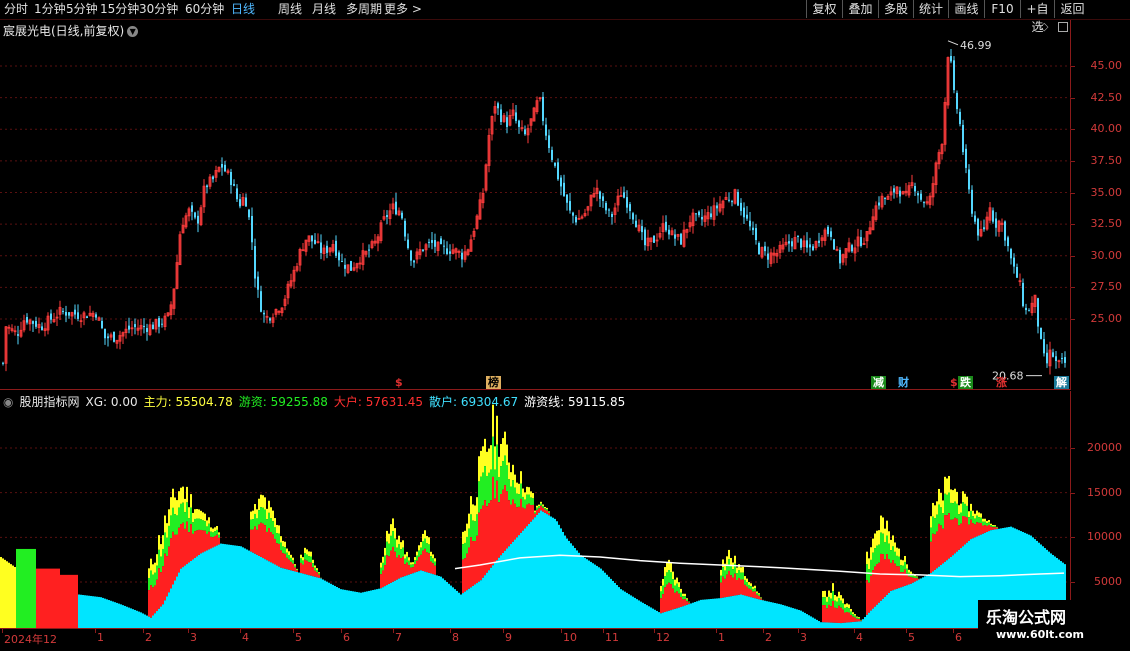 This screenshot has width=1130, height=651. Describe the element at coordinates (1061, 382) in the screenshot. I see `event-marker: 解` at that location.